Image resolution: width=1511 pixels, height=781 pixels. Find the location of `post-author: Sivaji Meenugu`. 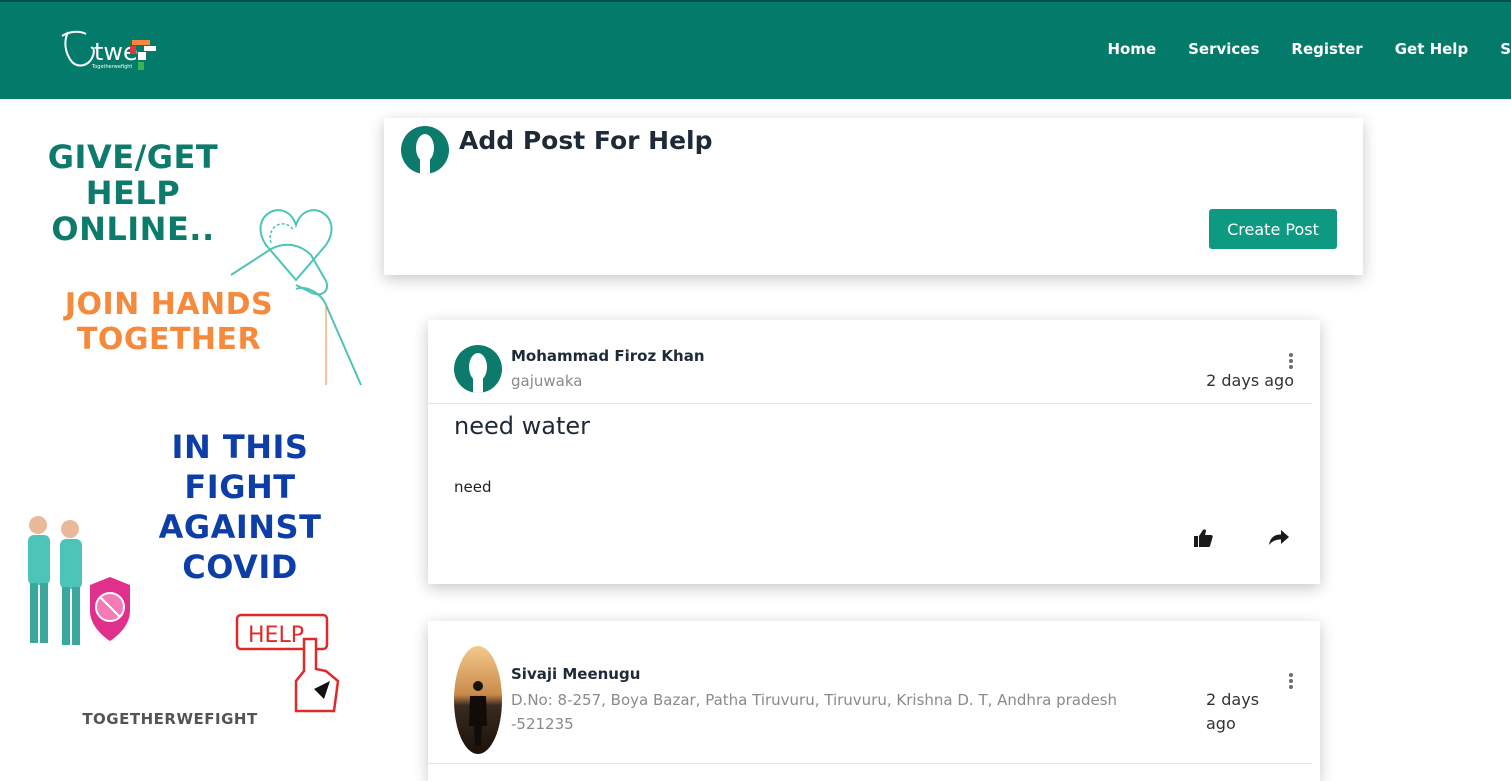

post-author: Sivaji Meenugu is located at coordinates (575, 674).